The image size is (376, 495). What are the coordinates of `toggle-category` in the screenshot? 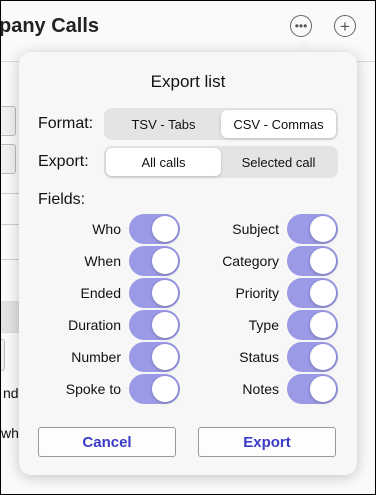 It's located at (312, 261).